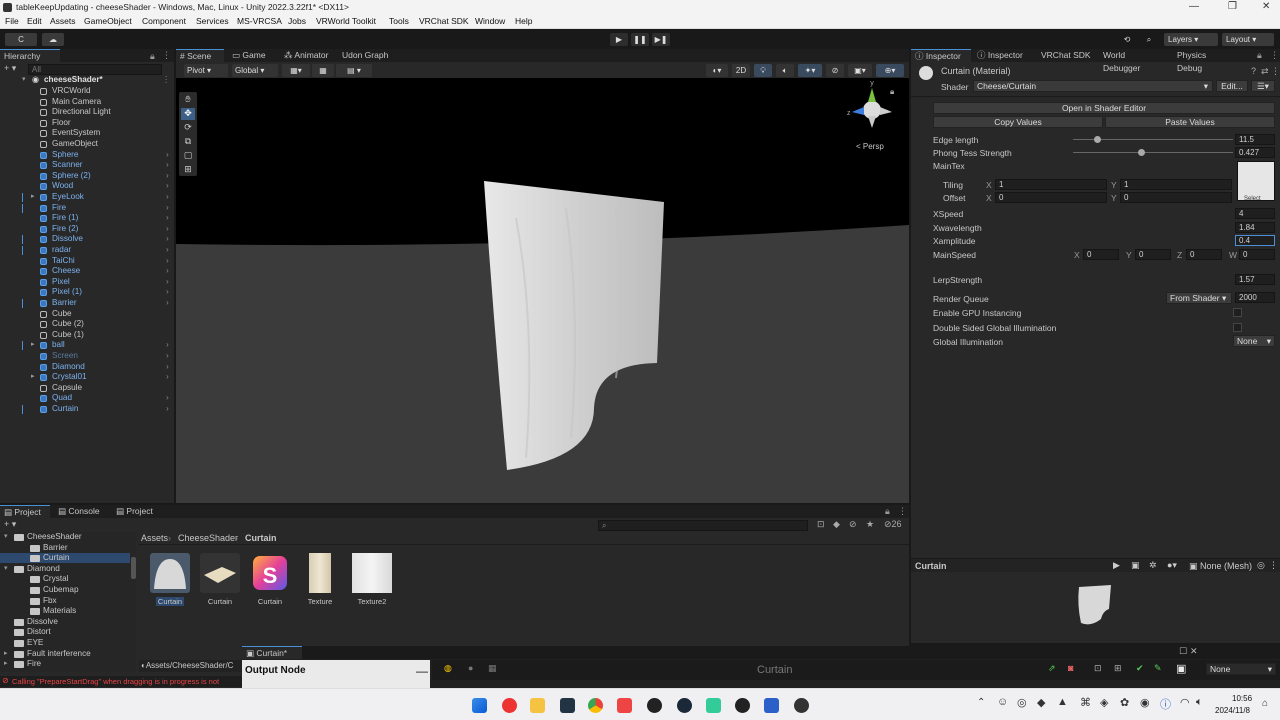  I want to click on crumb-assets: Assets, so click(154, 538).